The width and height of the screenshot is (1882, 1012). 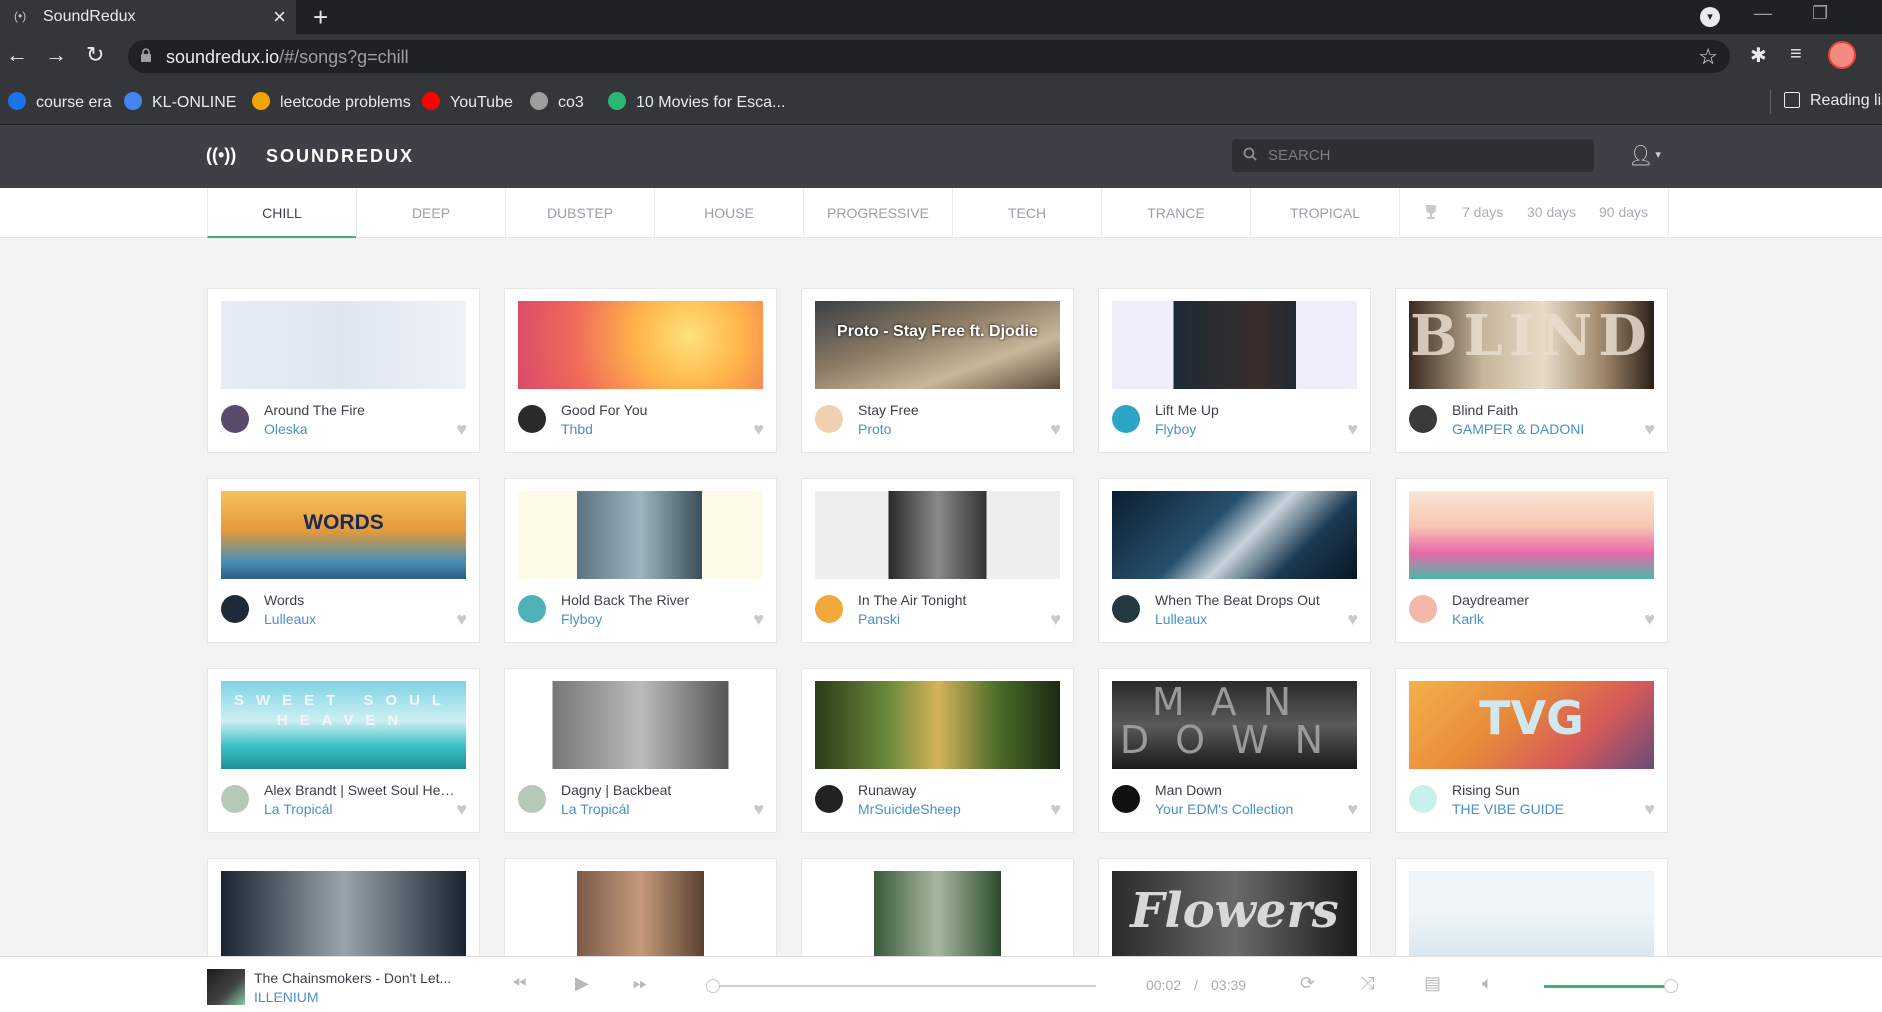 I want to click on media-control-icon: ≡, so click(x=1796, y=54).